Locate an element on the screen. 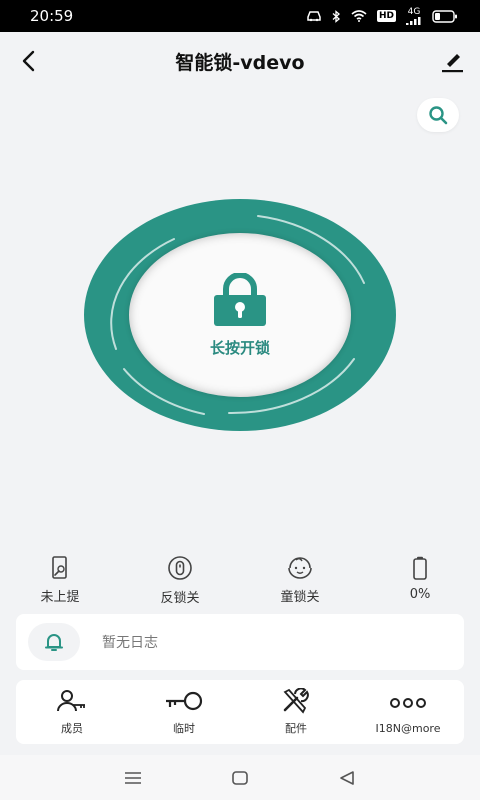 This screenshot has height=800, width=480. log-bell-badge is located at coordinates (54, 642).